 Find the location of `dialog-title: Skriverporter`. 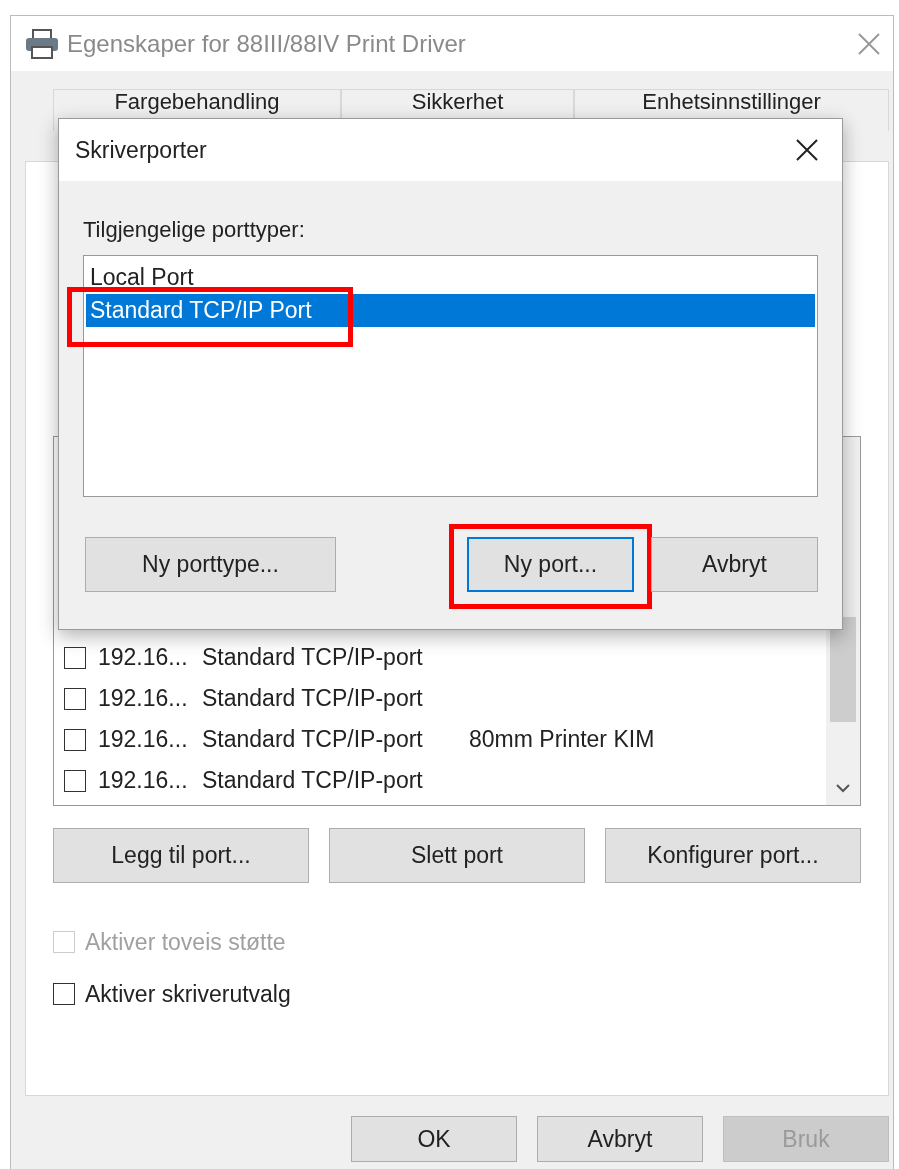

dialog-title: Skriverporter is located at coordinates (141, 150).